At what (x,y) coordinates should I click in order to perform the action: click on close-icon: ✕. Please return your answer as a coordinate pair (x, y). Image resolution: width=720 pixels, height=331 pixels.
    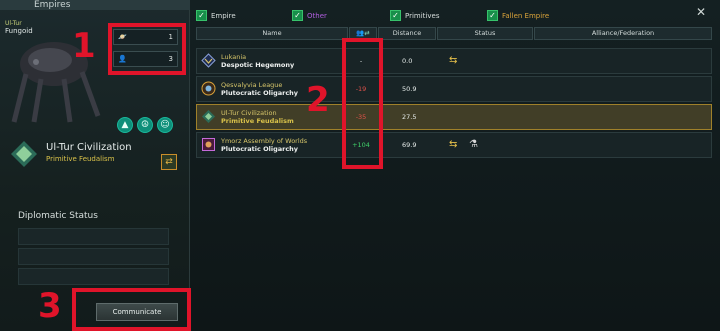
    Looking at the image, I should click on (701, 12).